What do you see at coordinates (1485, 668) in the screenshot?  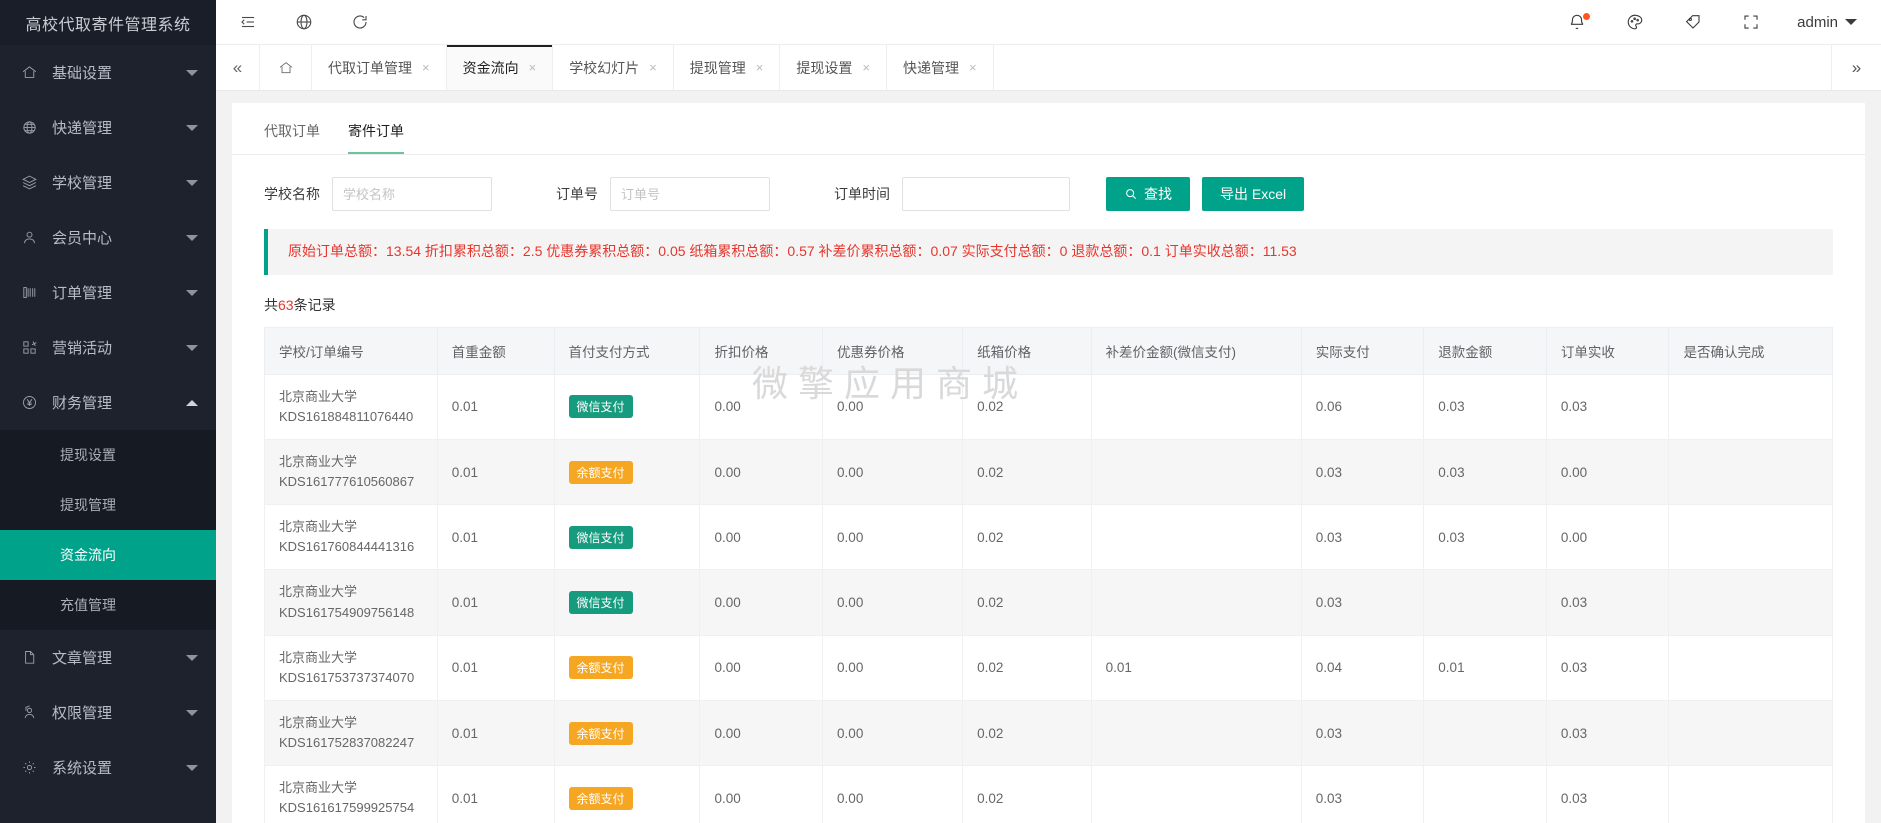 I see `cell-refund-amount: 0.01` at bounding box center [1485, 668].